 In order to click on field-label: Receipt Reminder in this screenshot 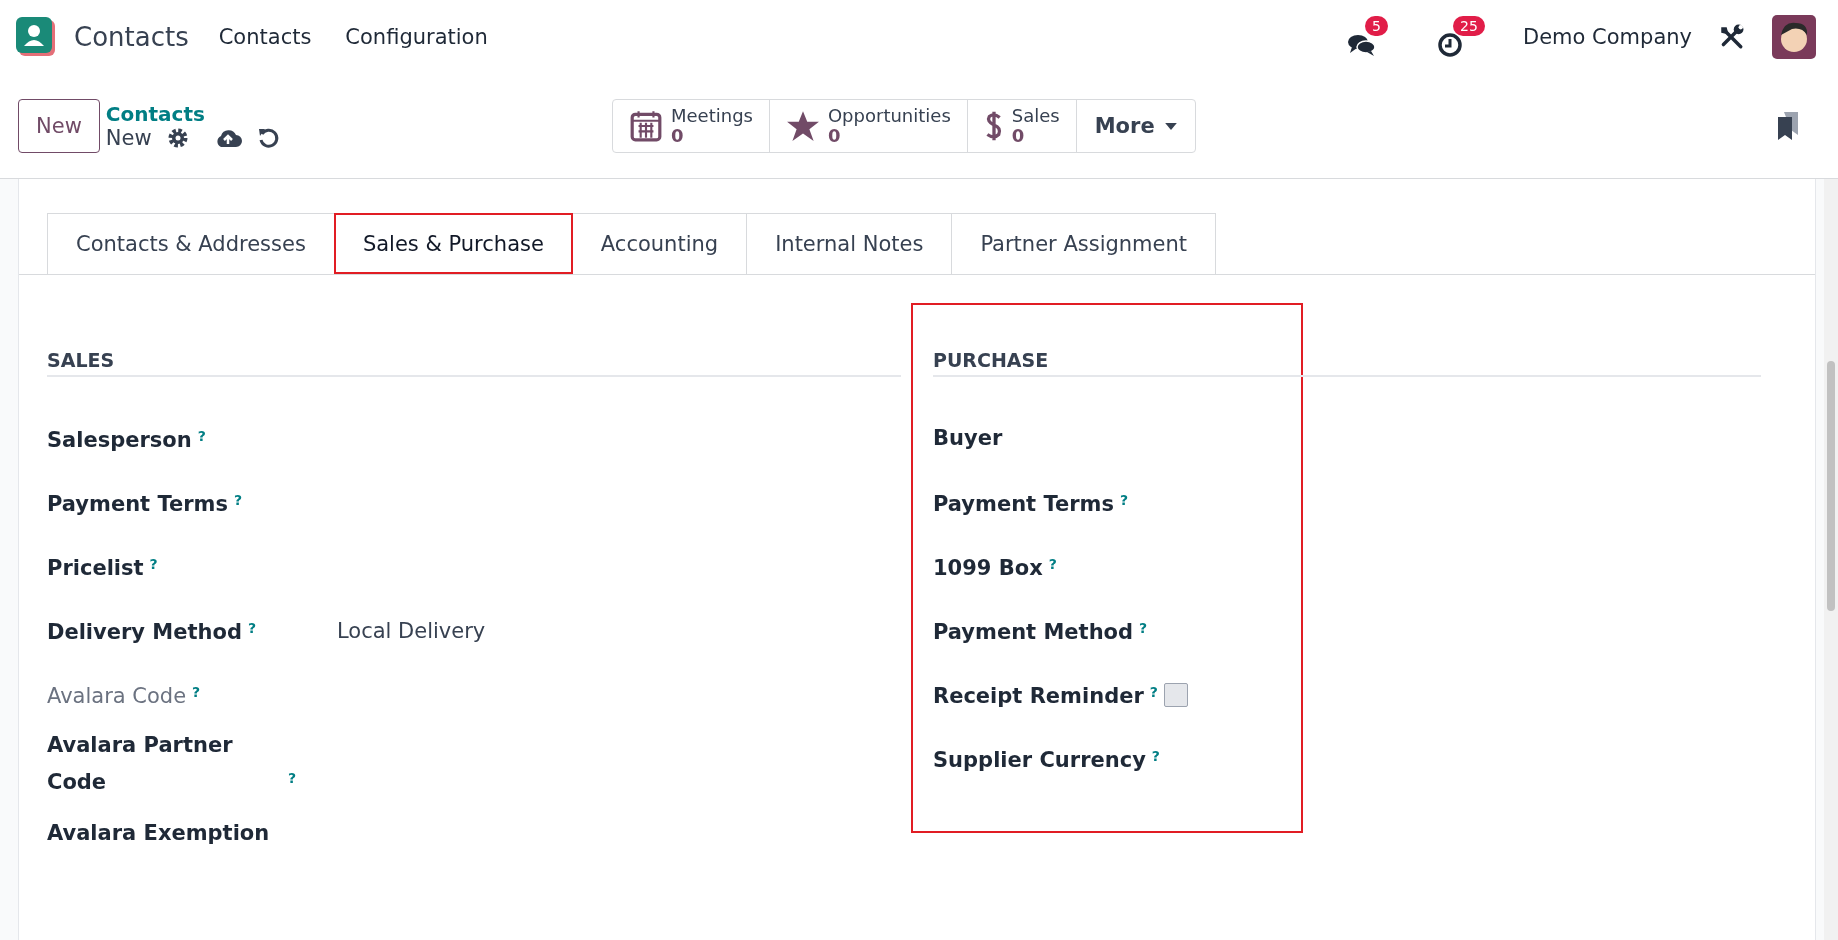, I will do `click(1038, 697)`.